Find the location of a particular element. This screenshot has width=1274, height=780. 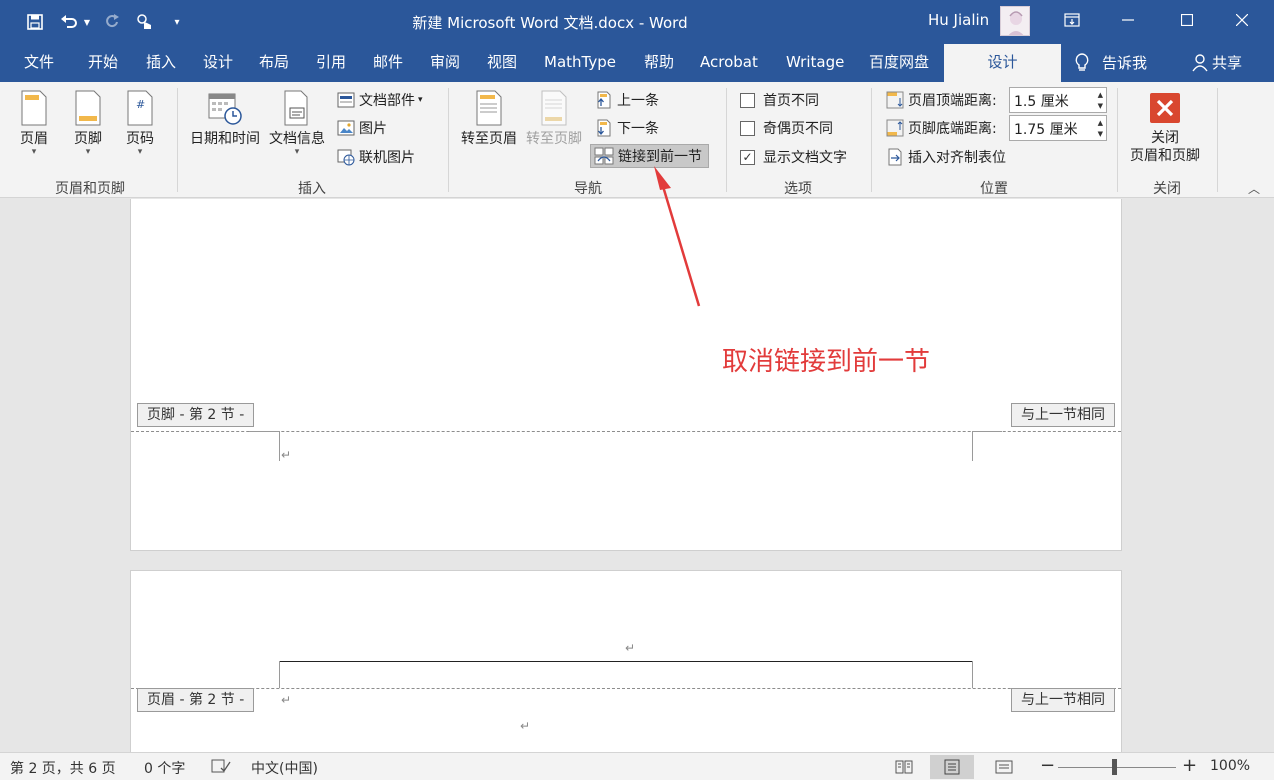

tab-references: 引用 is located at coordinates (331, 63).